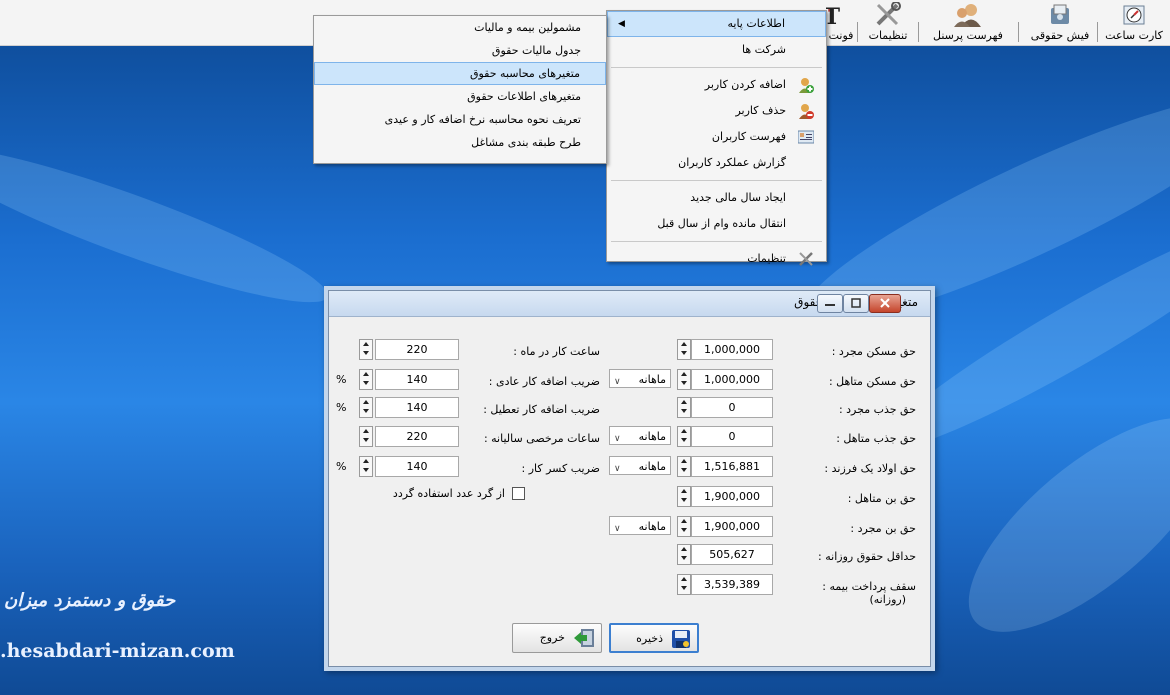 The height and width of the screenshot is (695, 1170). Describe the element at coordinates (716, 24) in the screenshot. I see `menu-item-base-info: اطلاعات پایه ◀` at that location.